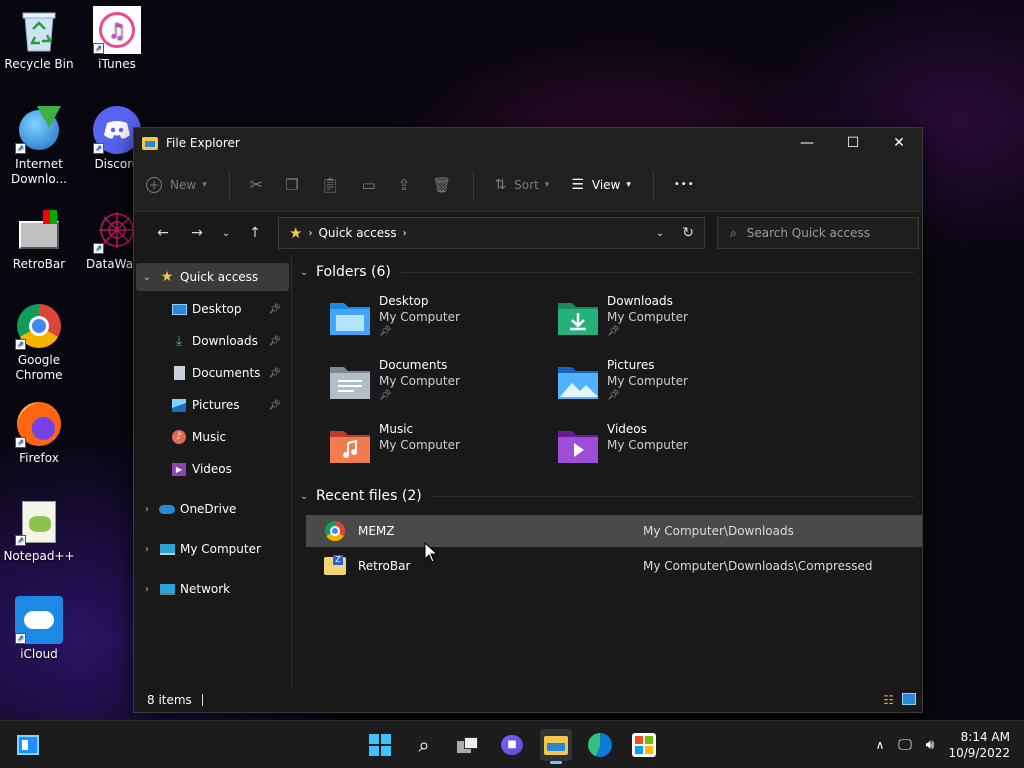  What do you see at coordinates (369, 185) in the screenshot?
I see `rename-button: ▭` at bounding box center [369, 185].